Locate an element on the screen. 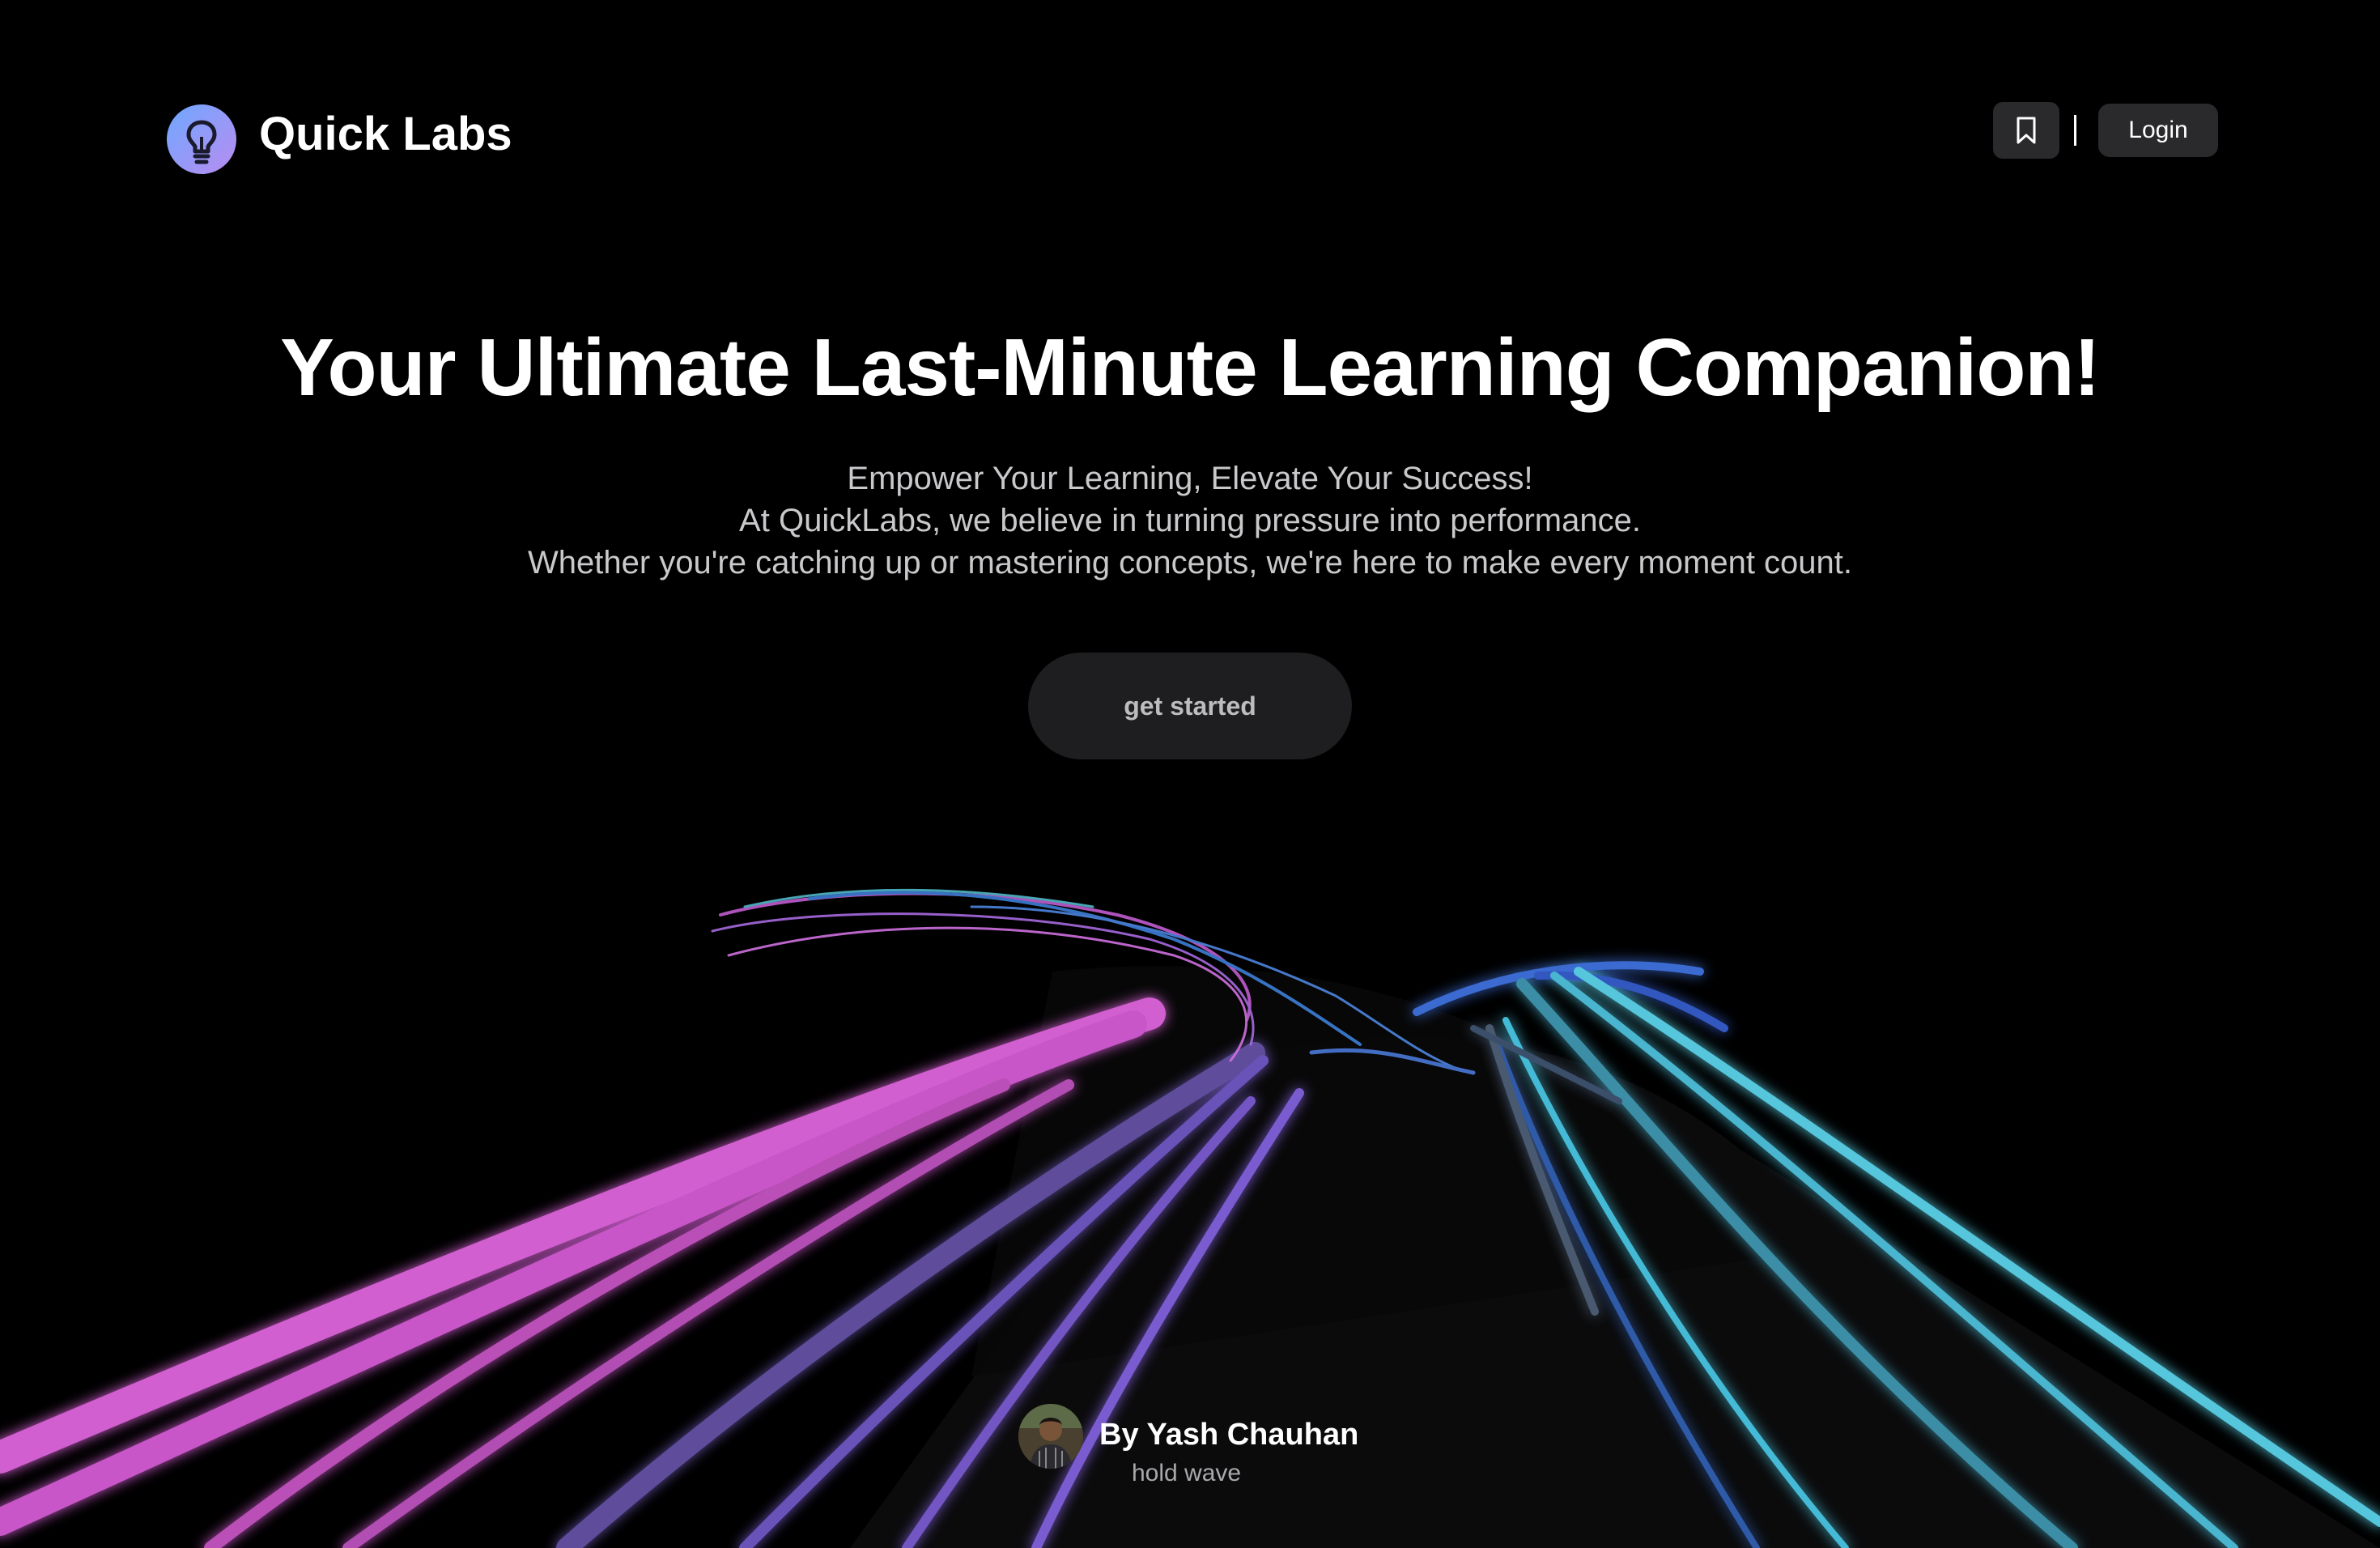  brand-name: Quick Labs is located at coordinates (386, 134).